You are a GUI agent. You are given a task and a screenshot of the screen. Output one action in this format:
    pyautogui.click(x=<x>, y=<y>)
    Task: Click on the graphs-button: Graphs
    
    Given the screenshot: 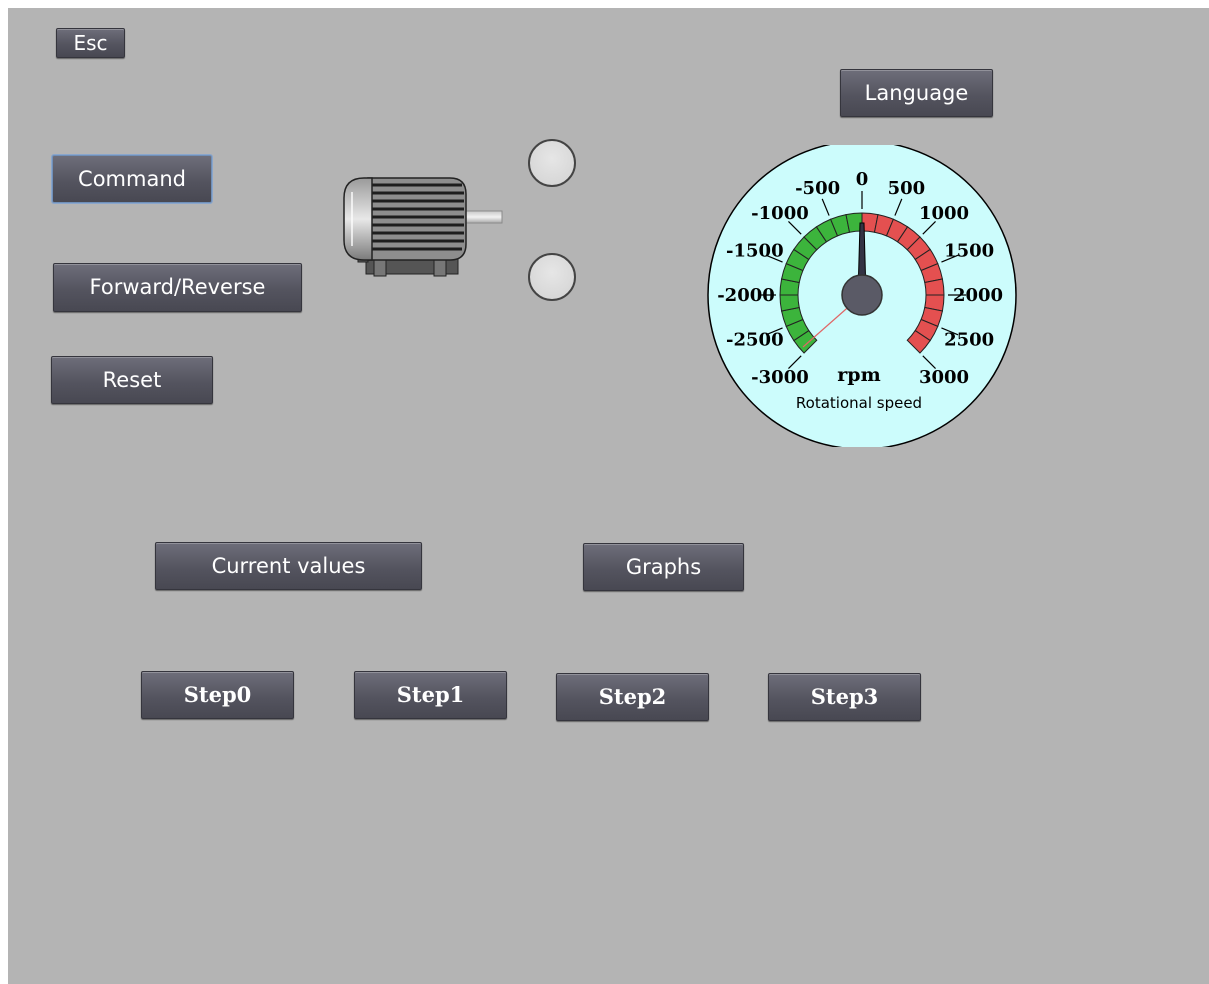 What is the action you would take?
    pyautogui.click(x=663, y=567)
    